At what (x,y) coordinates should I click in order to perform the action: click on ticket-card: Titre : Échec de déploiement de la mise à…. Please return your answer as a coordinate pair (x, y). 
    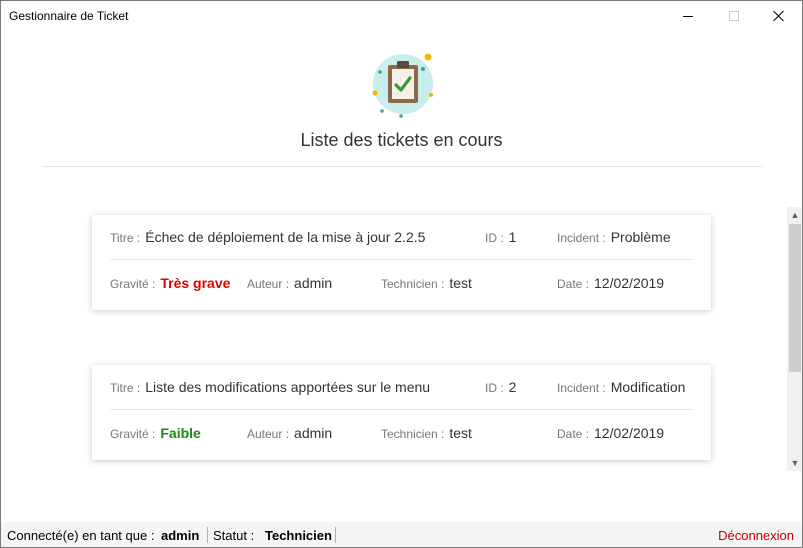
    Looking at the image, I should click on (401, 262).